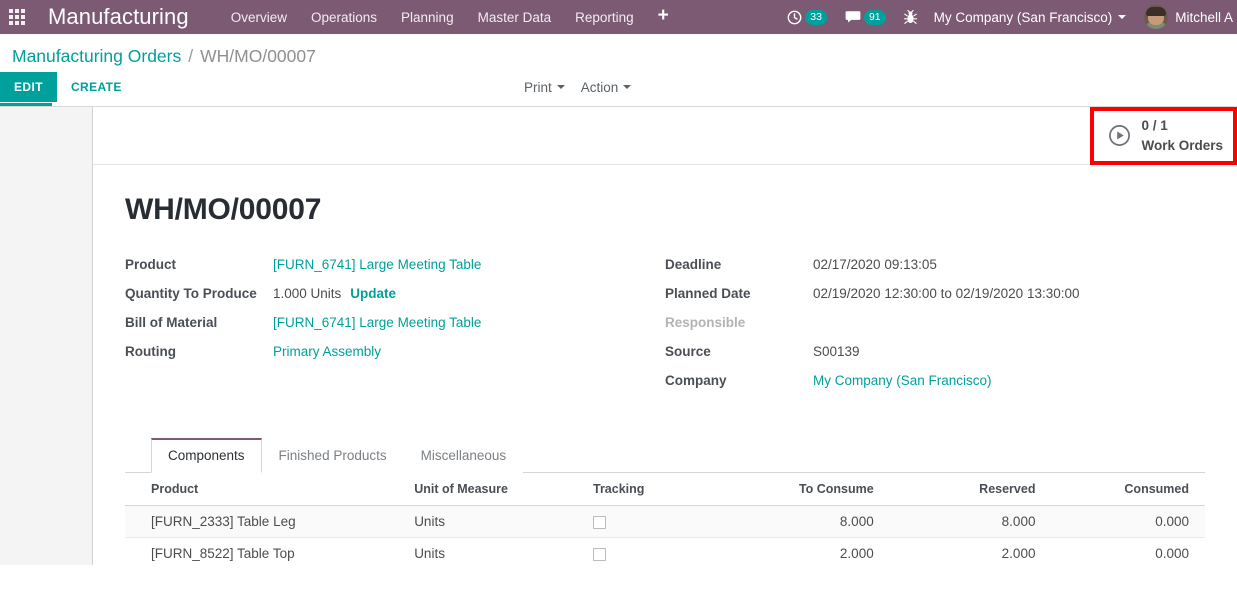  Describe the element at coordinates (853, 17) in the screenshot. I see `chat-bubble-icon` at that location.